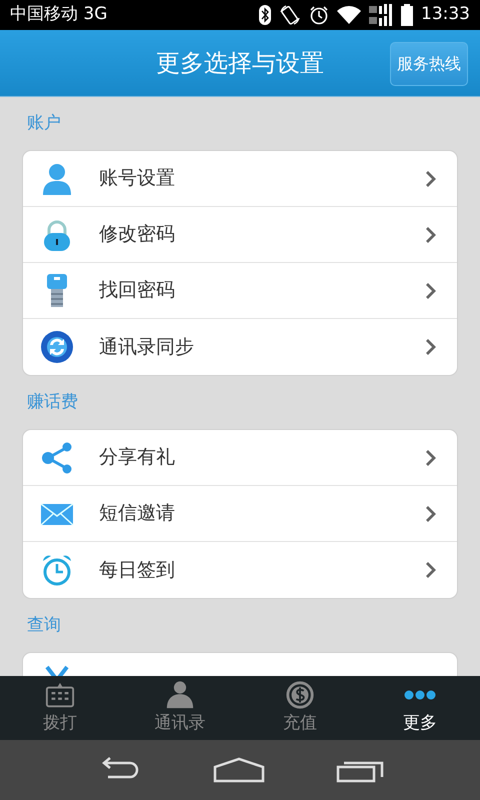 This screenshot has width=480, height=800. What do you see at coordinates (381, 15) in the screenshot?
I see `signal-icon` at bounding box center [381, 15].